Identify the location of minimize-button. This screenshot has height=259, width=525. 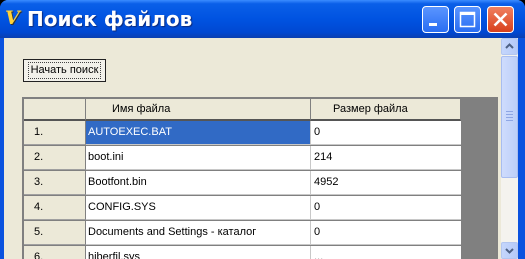
(435, 19).